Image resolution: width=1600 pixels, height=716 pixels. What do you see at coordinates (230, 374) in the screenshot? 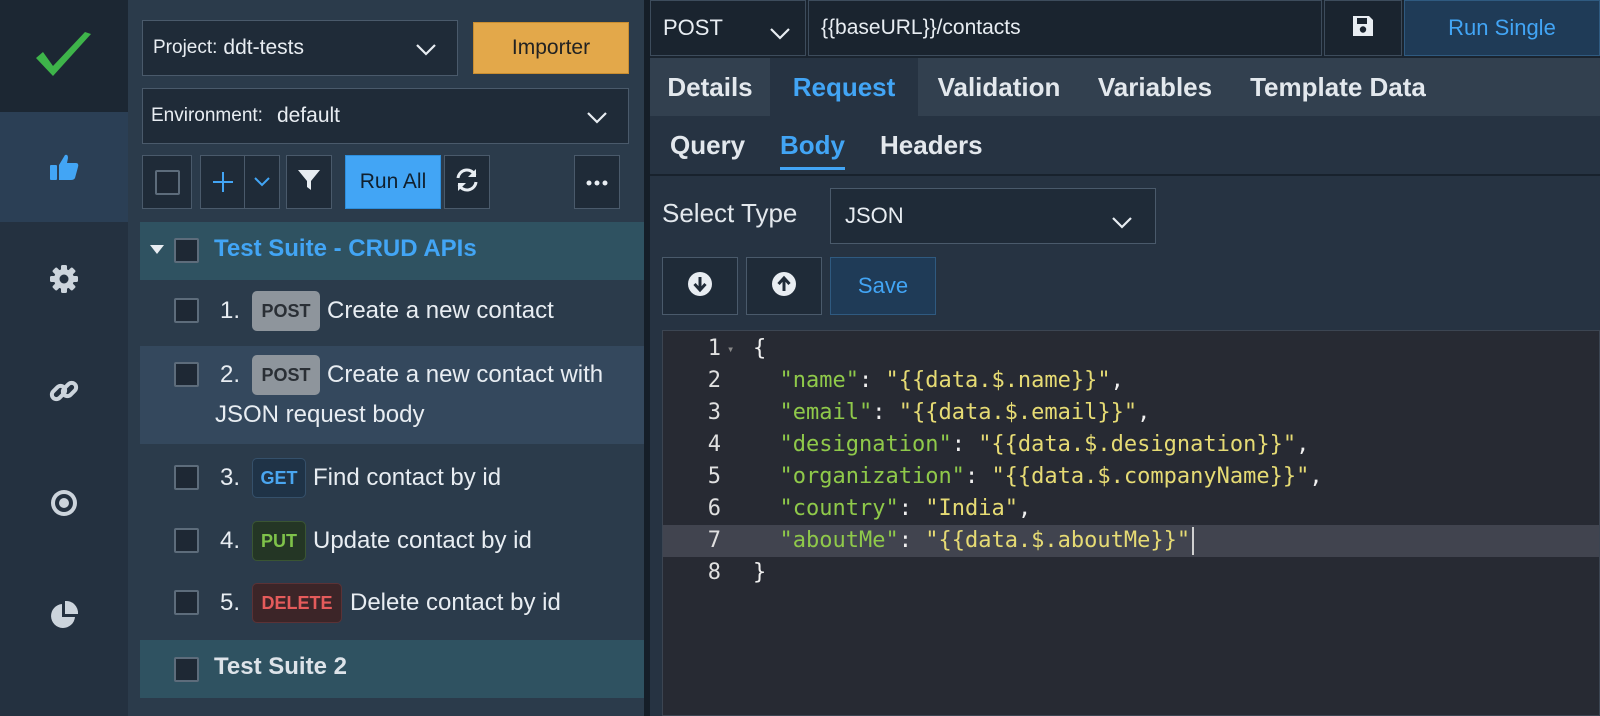
I see `case-number: 2.` at bounding box center [230, 374].